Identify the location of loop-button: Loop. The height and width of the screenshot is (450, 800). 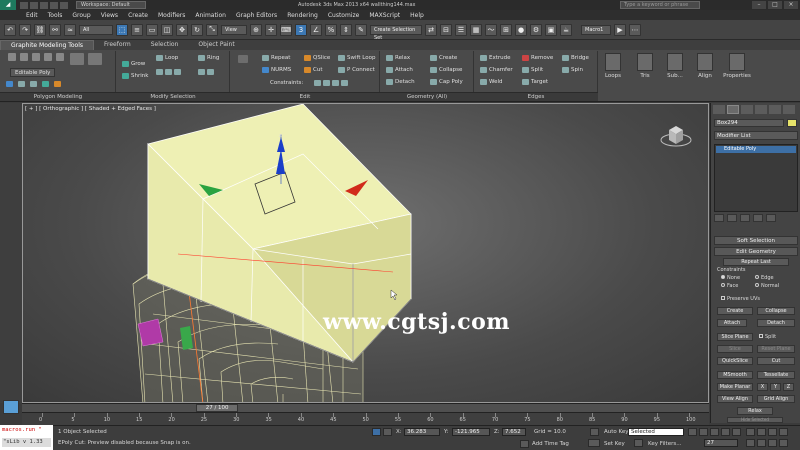
(167, 58).